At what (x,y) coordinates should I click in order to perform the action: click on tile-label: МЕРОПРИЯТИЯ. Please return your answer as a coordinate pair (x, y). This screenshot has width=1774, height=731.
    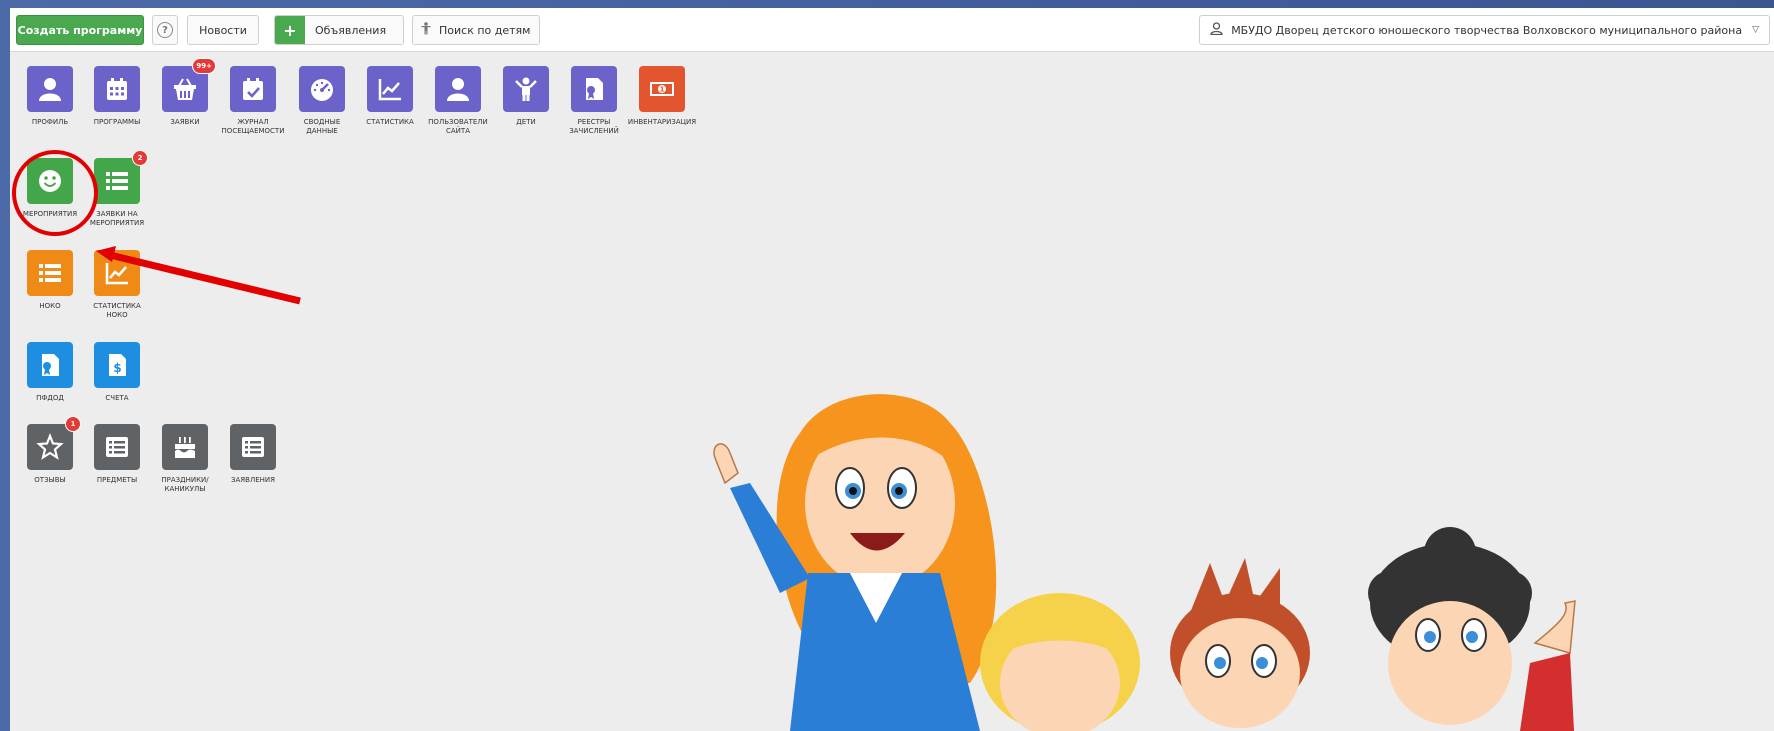
    Looking at the image, I should click on (50, 214).